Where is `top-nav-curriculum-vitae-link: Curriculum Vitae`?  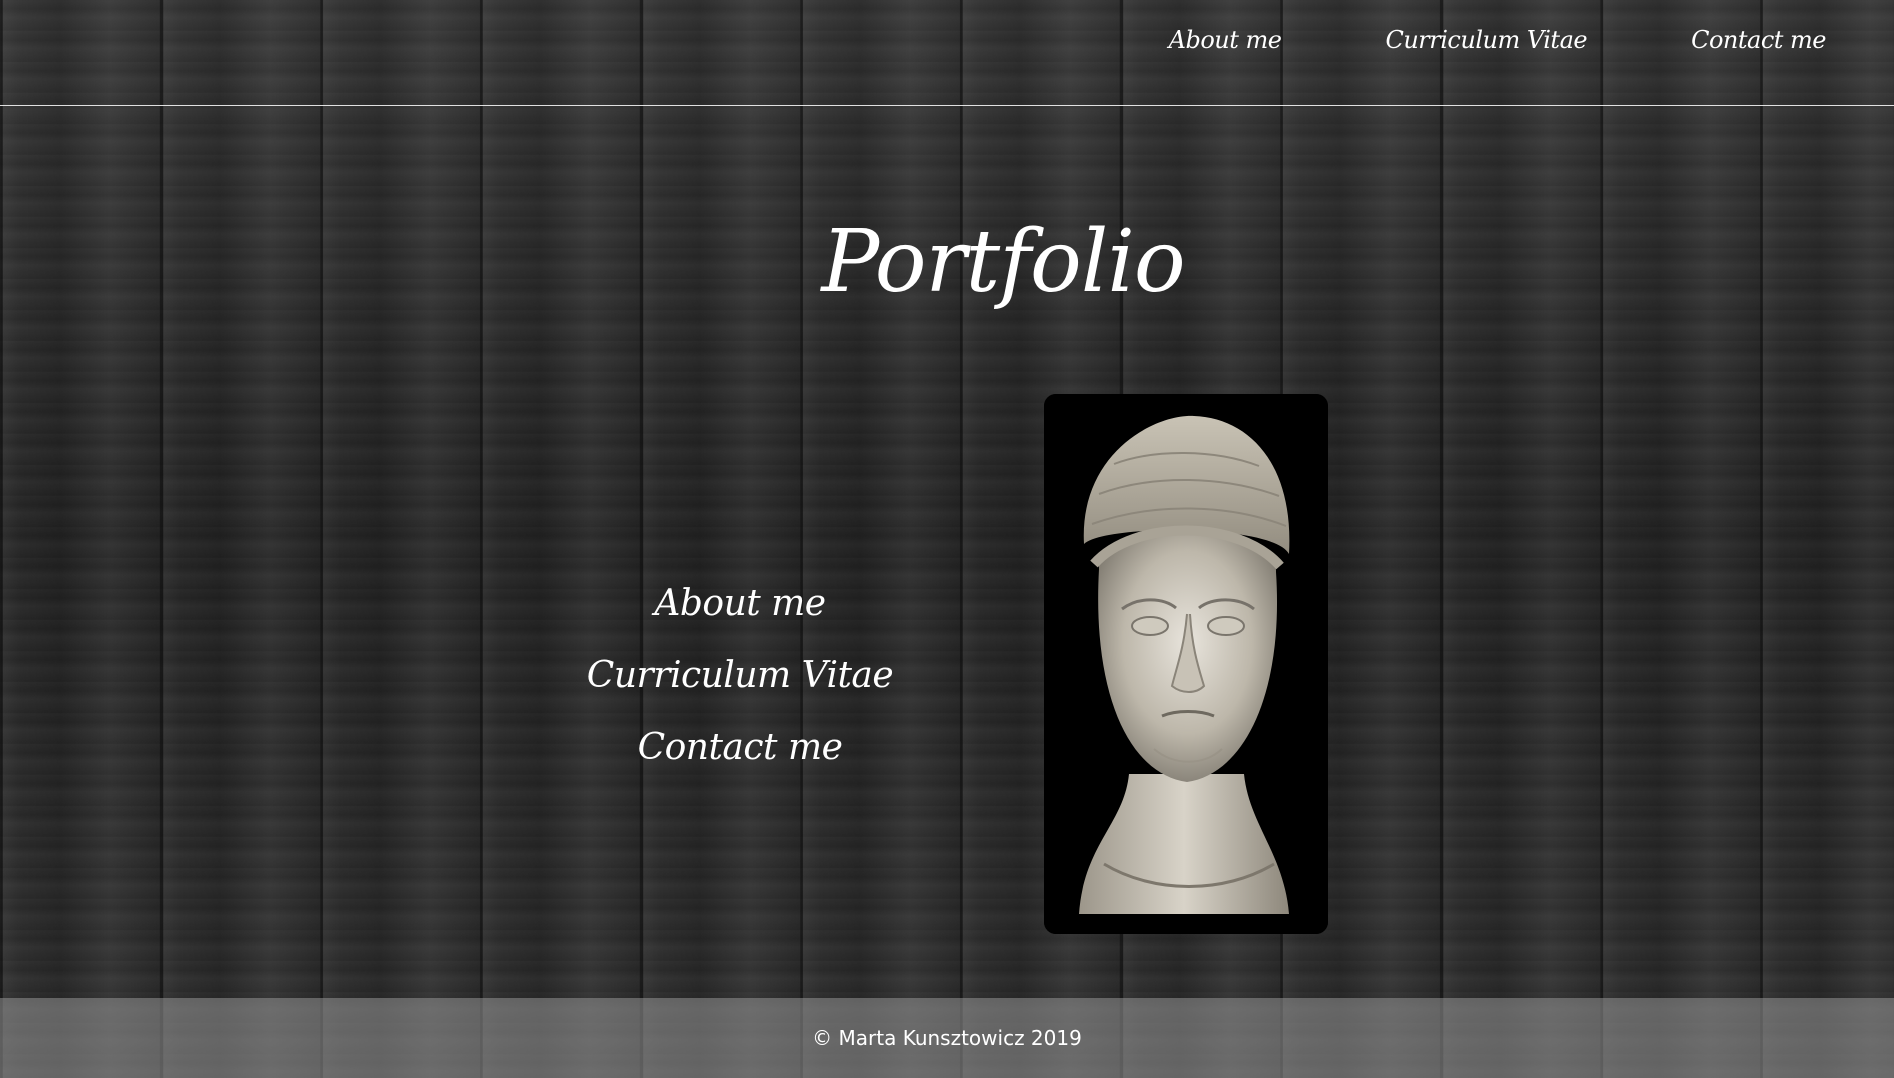 top-nav-curriculum-vitae-link: Curriculum Vitae is located at coordinates (1486, 40).